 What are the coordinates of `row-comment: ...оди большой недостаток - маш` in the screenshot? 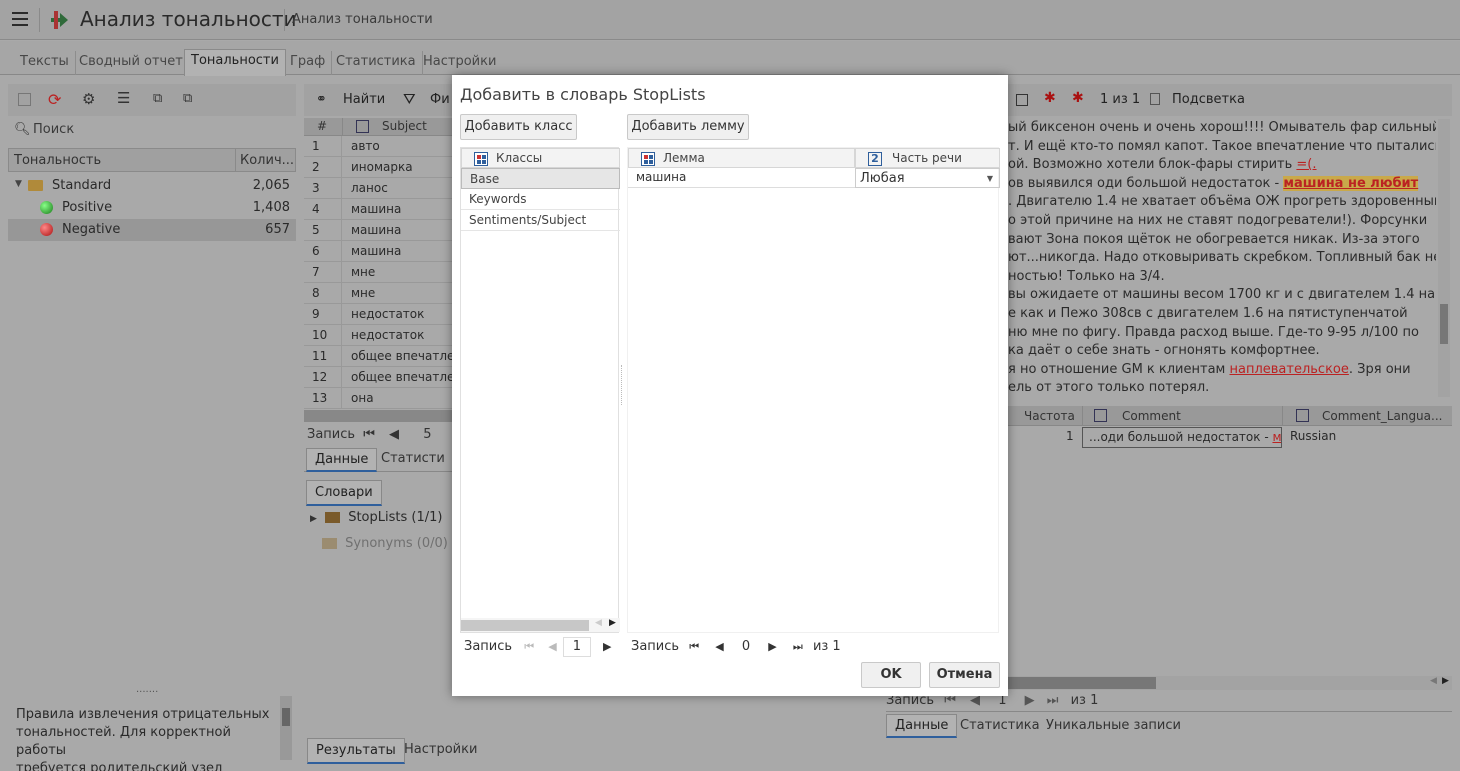 It's located at (1182, 437).